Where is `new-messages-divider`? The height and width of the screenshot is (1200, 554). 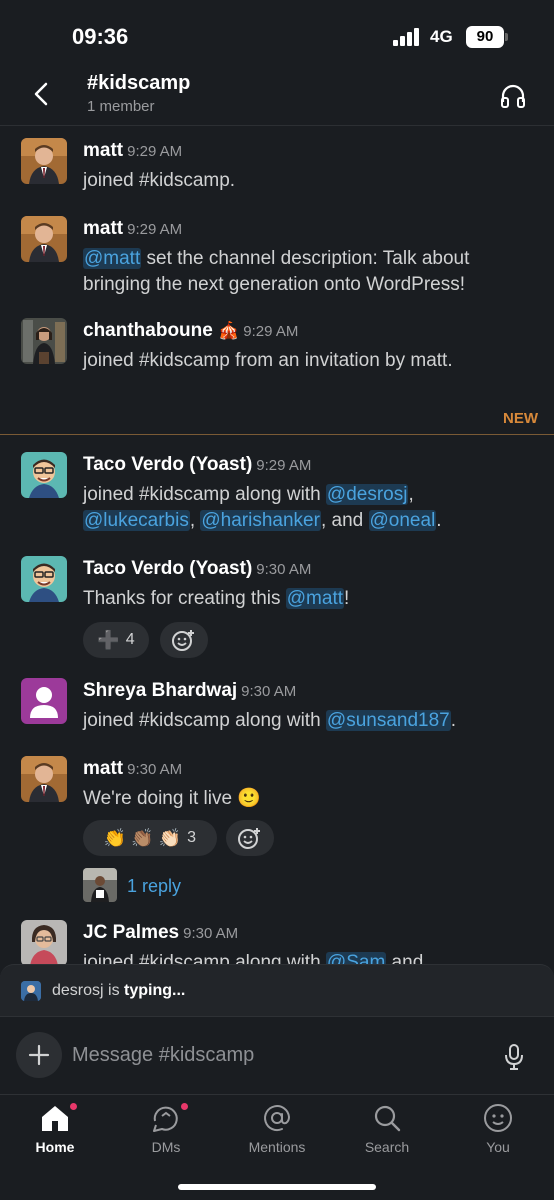
new-messages-divider is located at coordinates (277, 434).